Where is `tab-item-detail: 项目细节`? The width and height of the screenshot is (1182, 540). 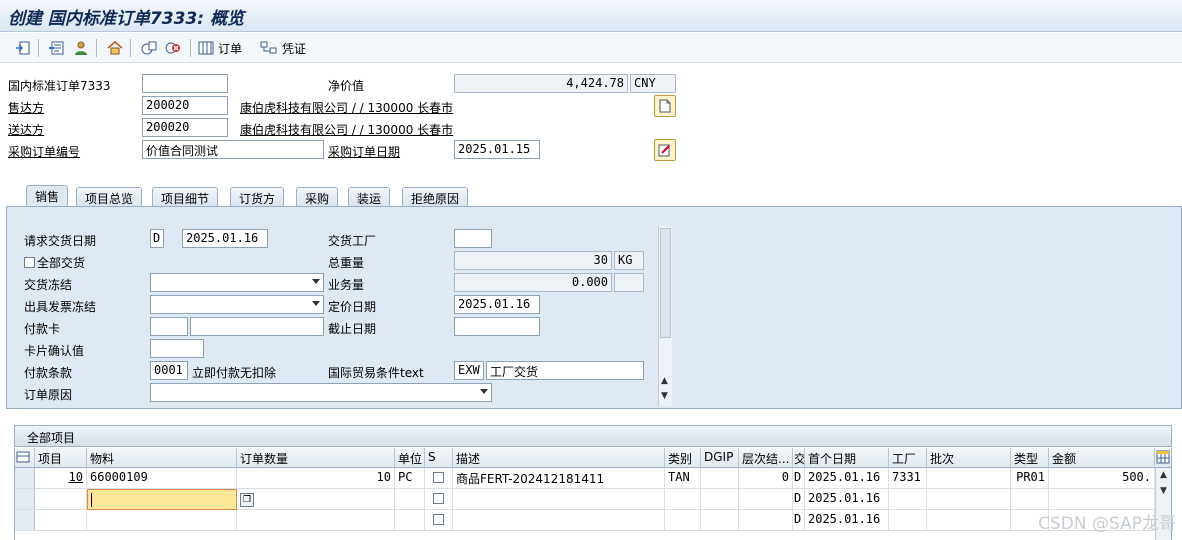 tab-item-detail: 项目细节 is located at coordinates (185, 197).